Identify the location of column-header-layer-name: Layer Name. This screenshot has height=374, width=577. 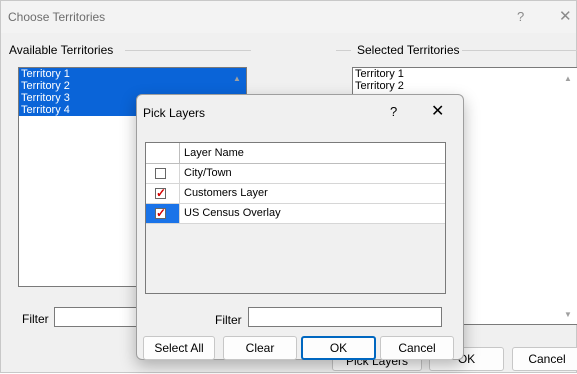
(312, 153).